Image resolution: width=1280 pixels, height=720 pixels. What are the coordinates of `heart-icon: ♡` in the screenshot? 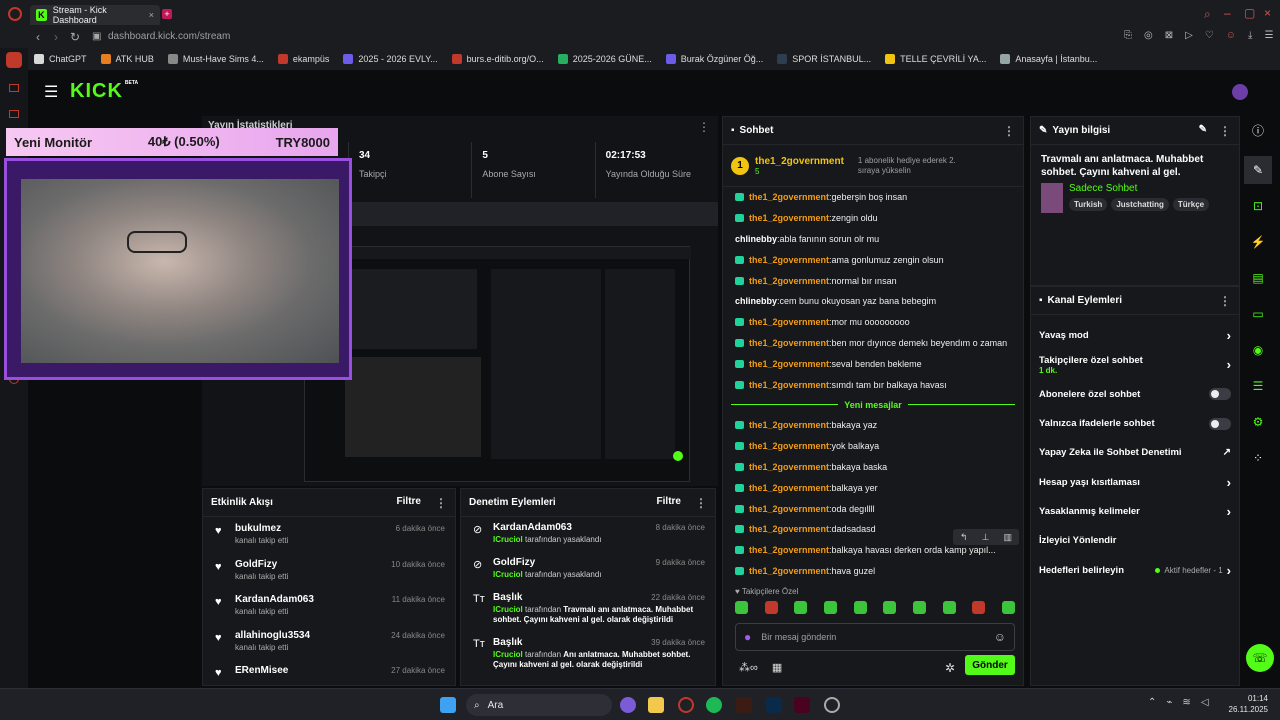 It's located at (1209, 35).